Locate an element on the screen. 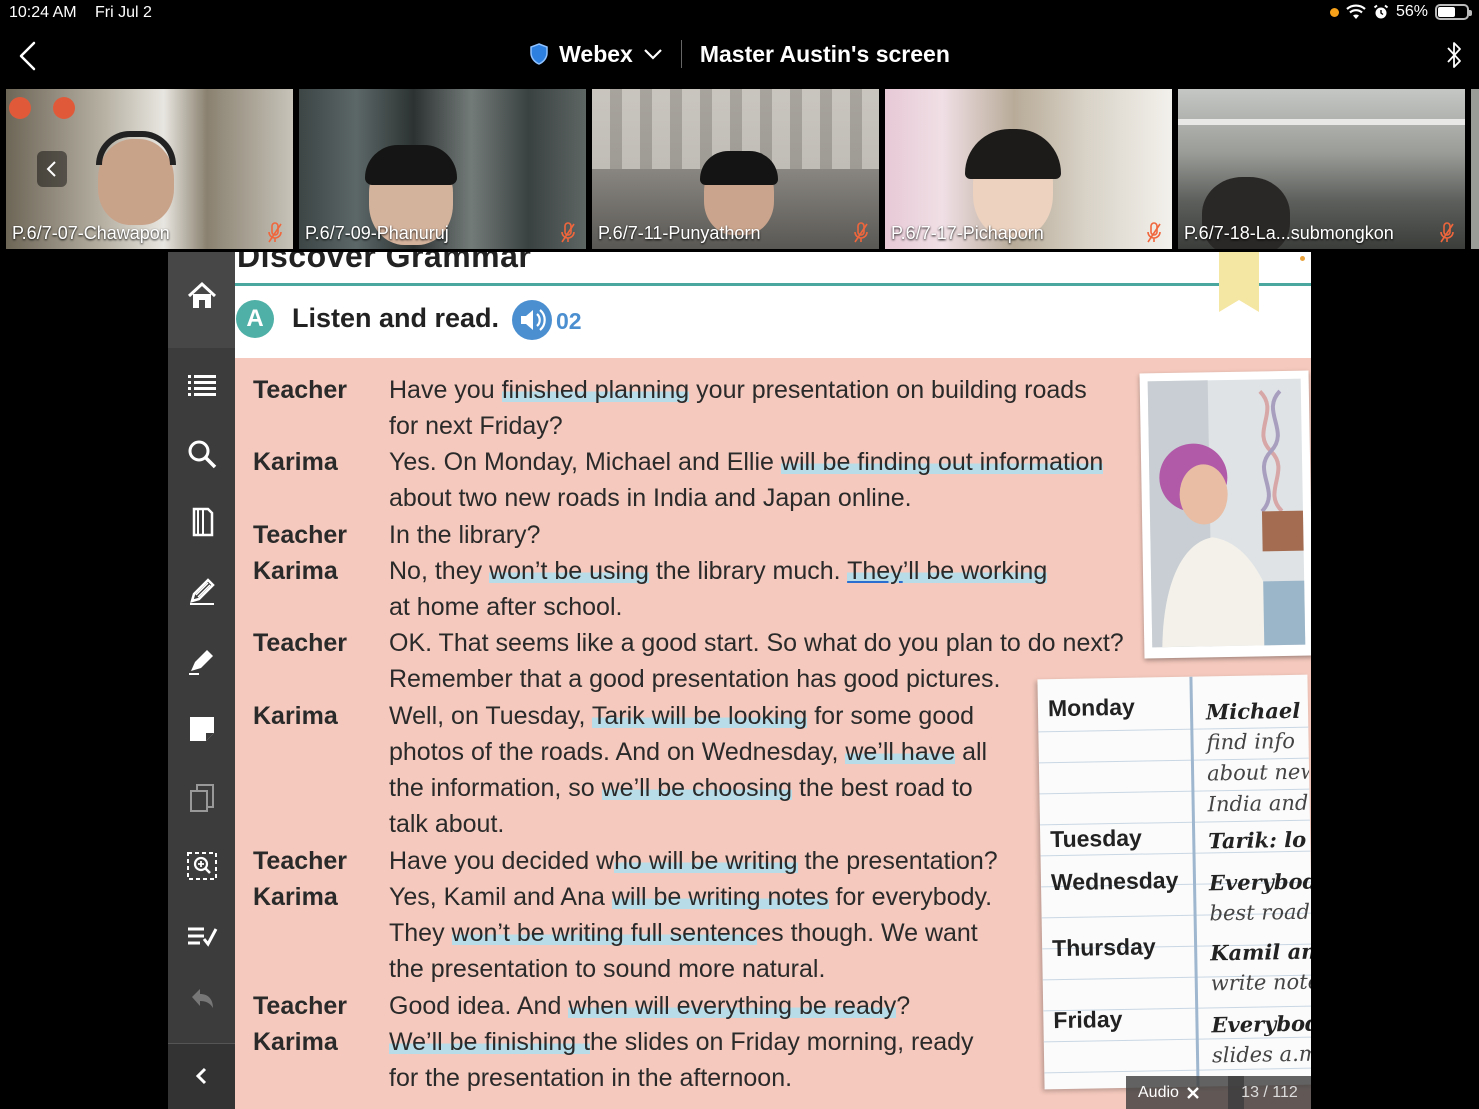 The image size is (1479, 1109). highlighted-phrase: ’ll be working is located at coordinates (975, 571).